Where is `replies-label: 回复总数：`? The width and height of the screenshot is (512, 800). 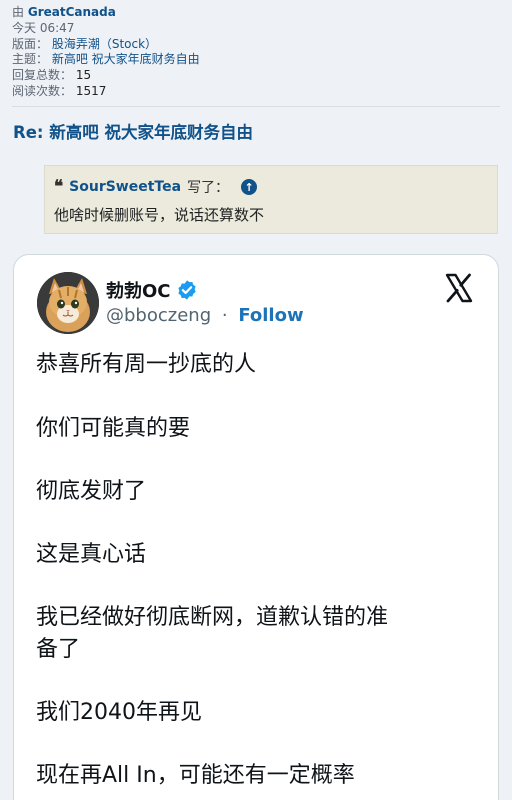 replies-label: 回复总数： is located at coordinates (42, 75).